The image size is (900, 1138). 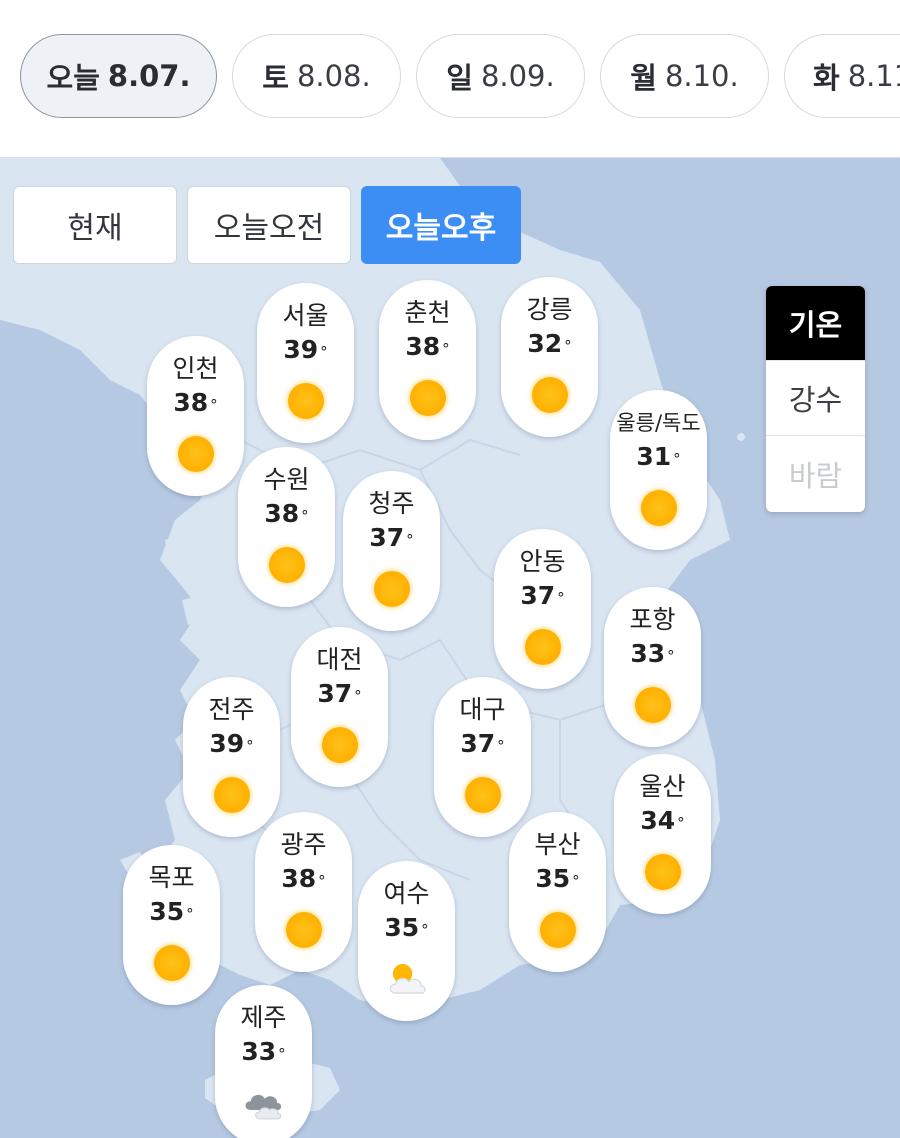 What do you see at coordinates (301, 349) in the screenshot?
I see `temp-value: 39` at bounding box center [301, 349].